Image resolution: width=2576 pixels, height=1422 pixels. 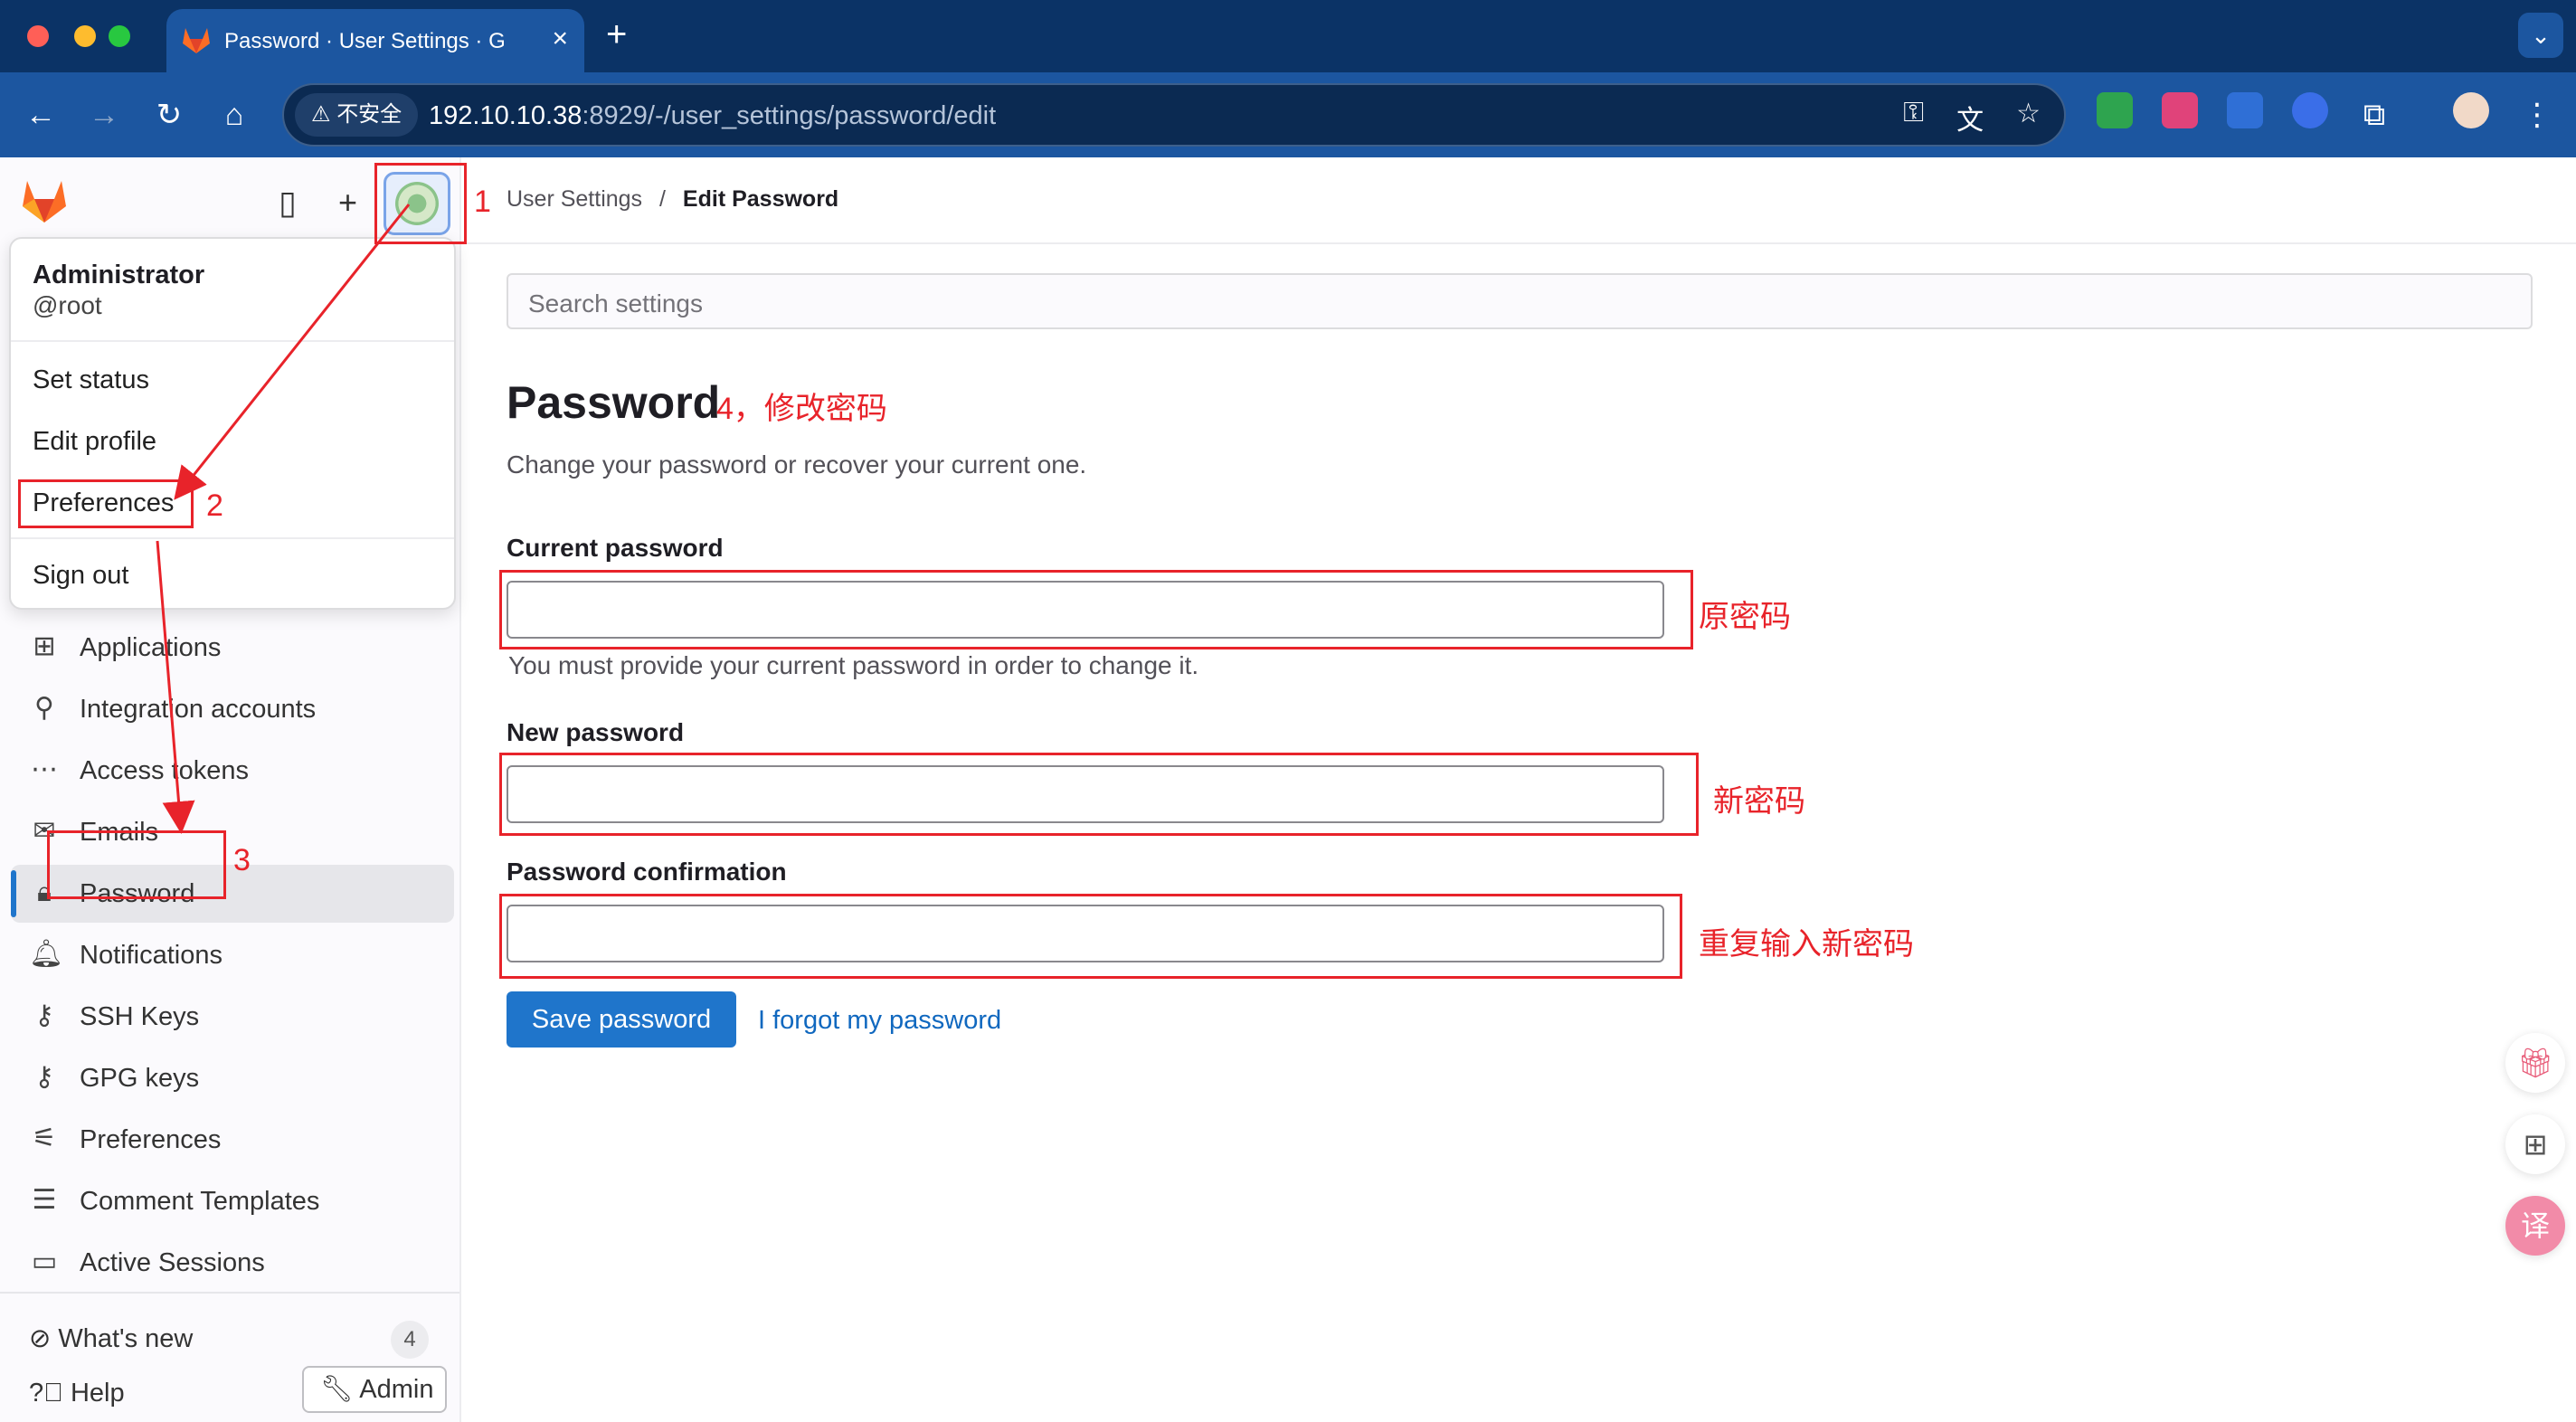 I want to click on arrow-preferences-to-password, so click(x=176, y=687).